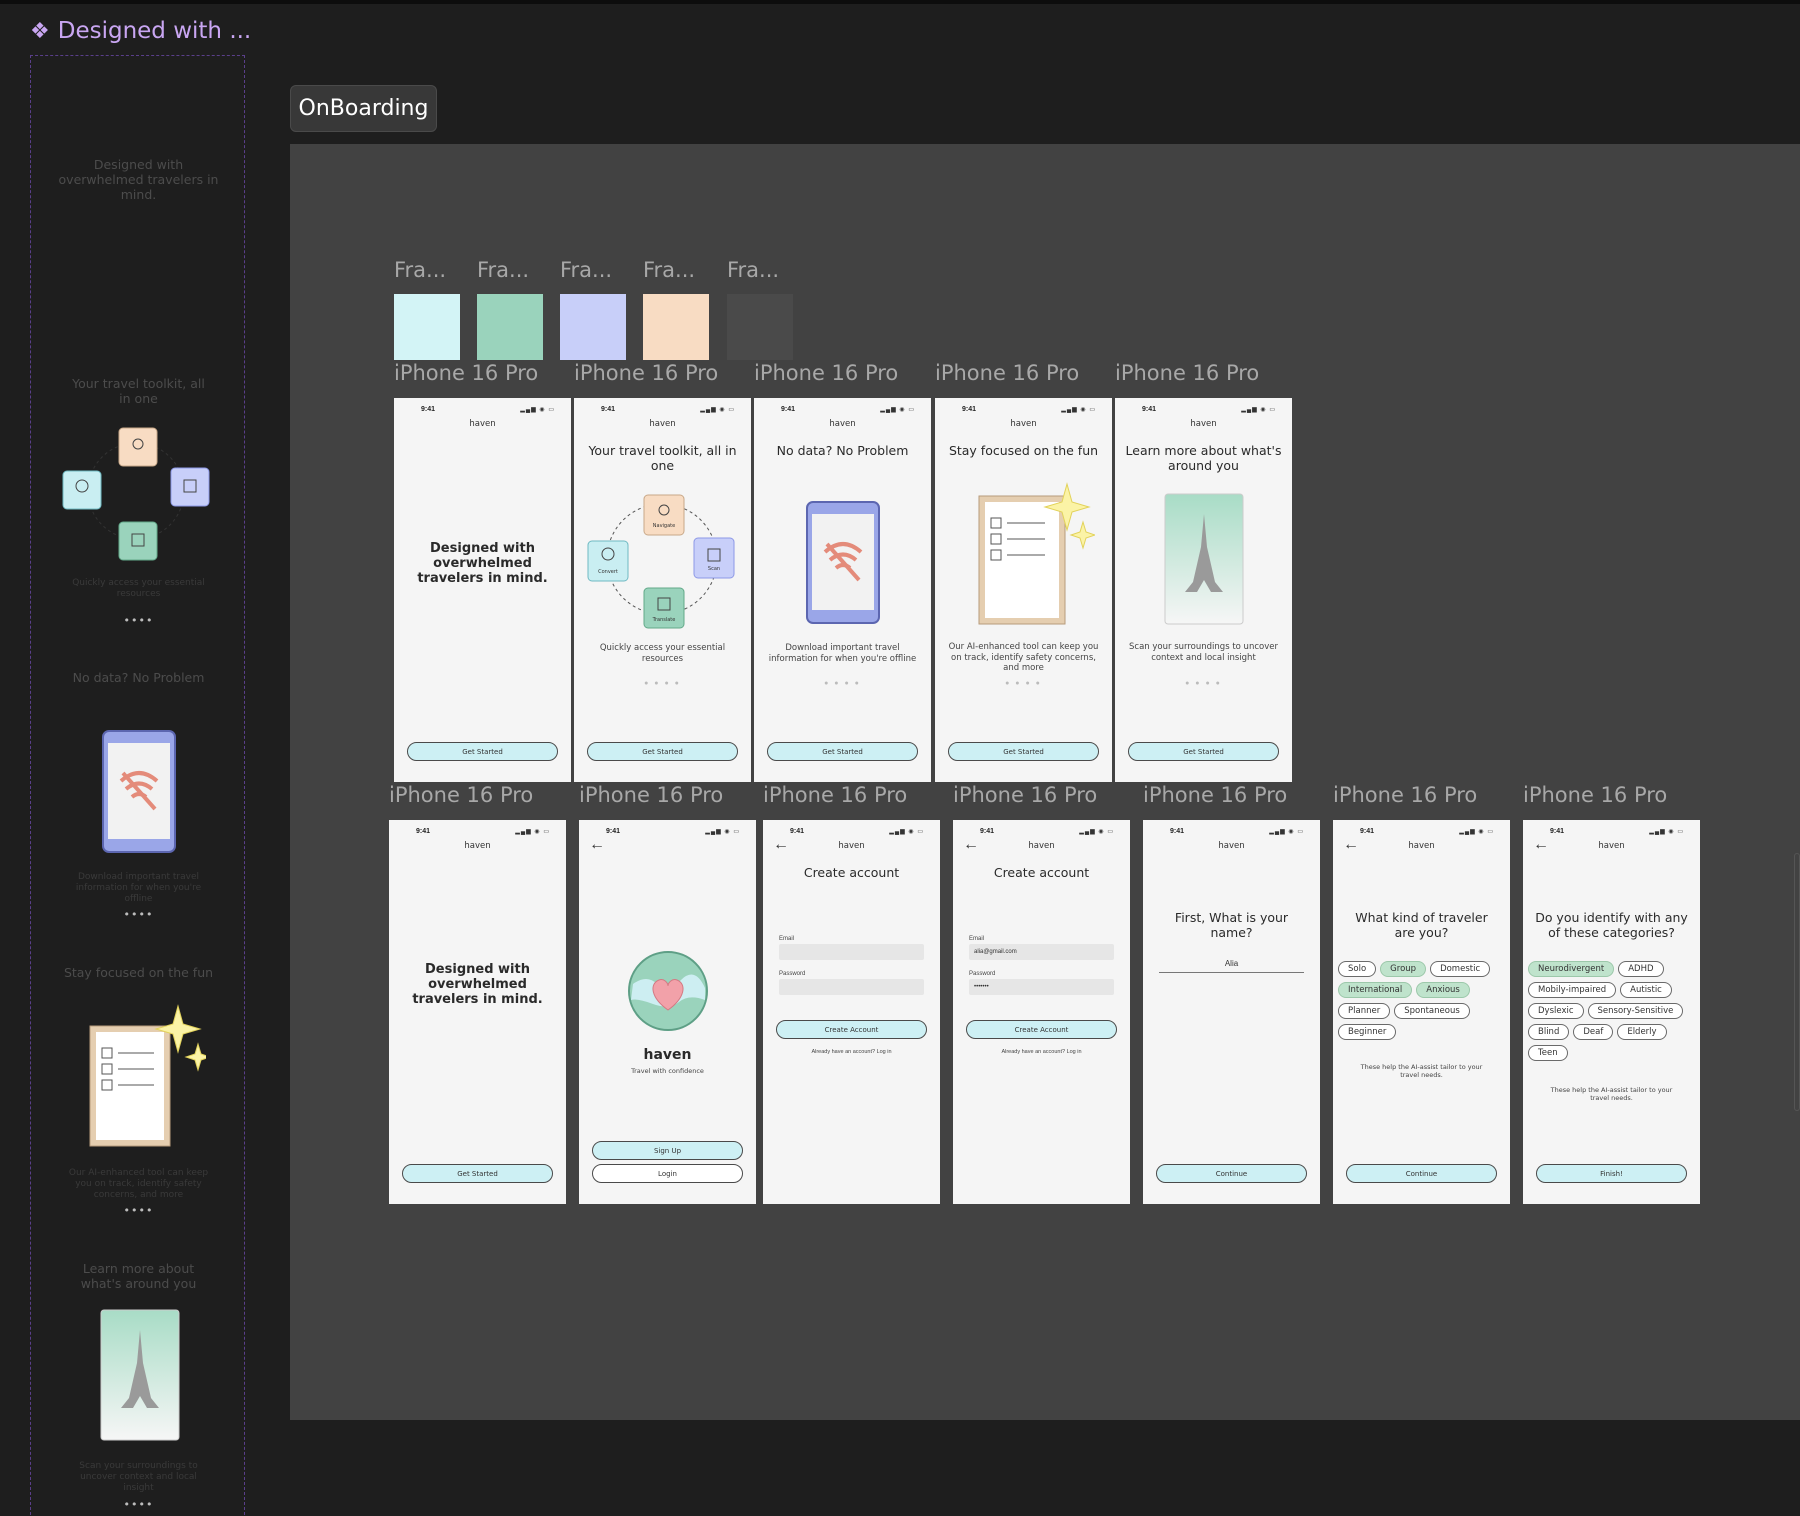 The width and height of the screenshot is (1800, 1516). What do you see at coordinates (138, 1210) in the screenshot?
I see `variant-4-dots: ••••` at bounding box center [138, 1210].